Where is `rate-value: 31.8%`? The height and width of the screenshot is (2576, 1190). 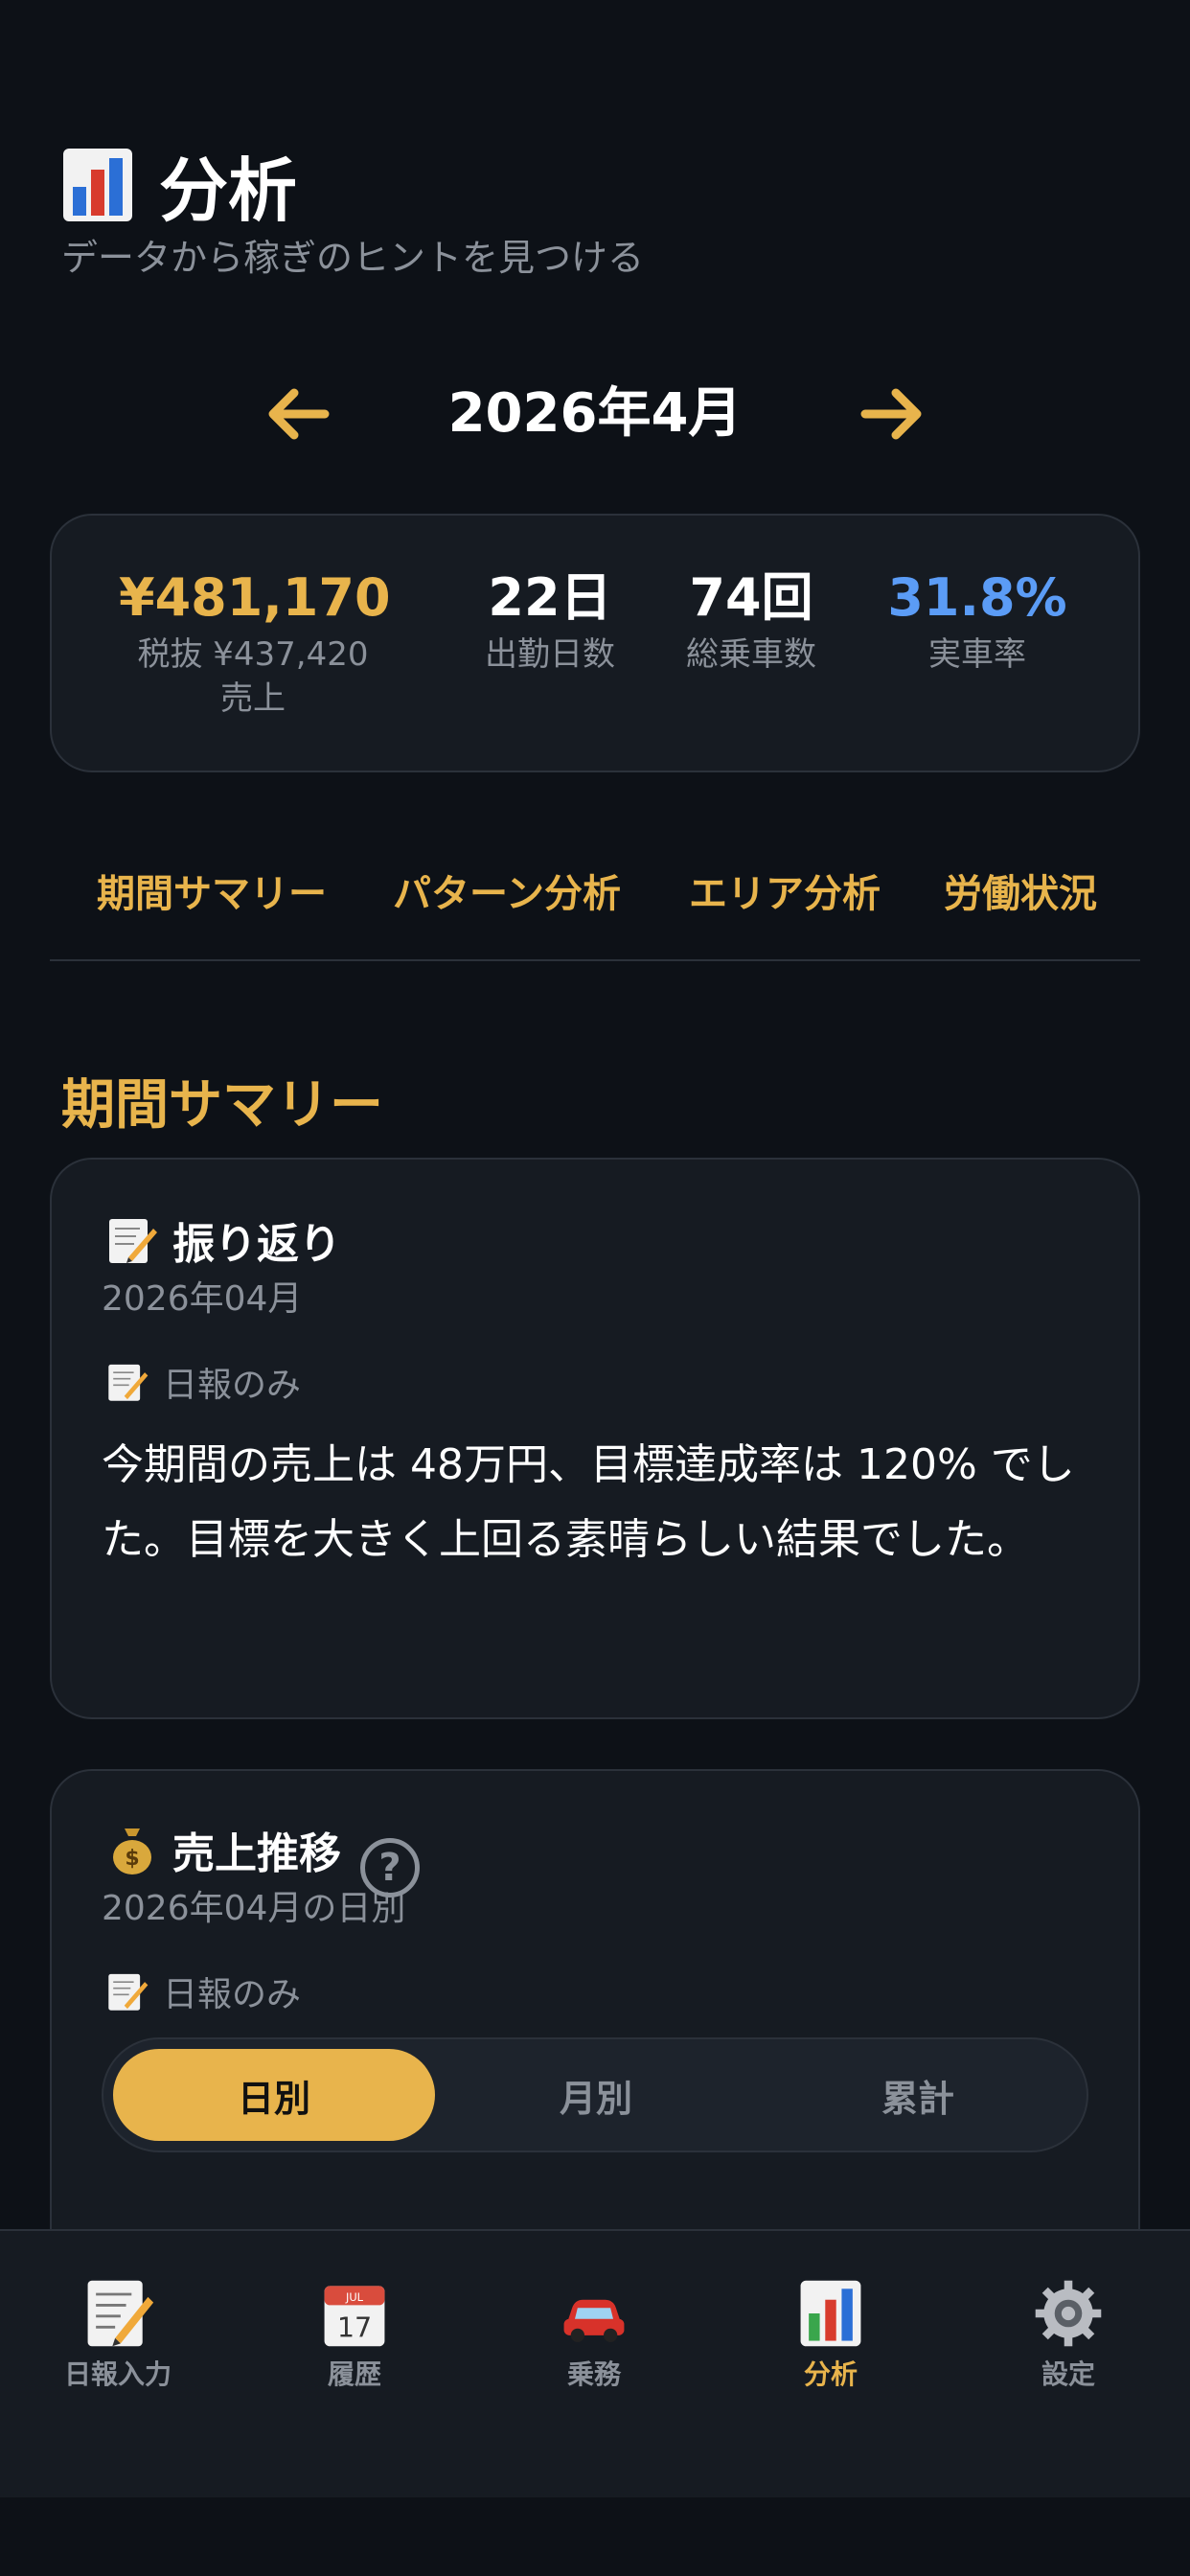
rate-value: 31.8% is located at coordinates (977, 597).